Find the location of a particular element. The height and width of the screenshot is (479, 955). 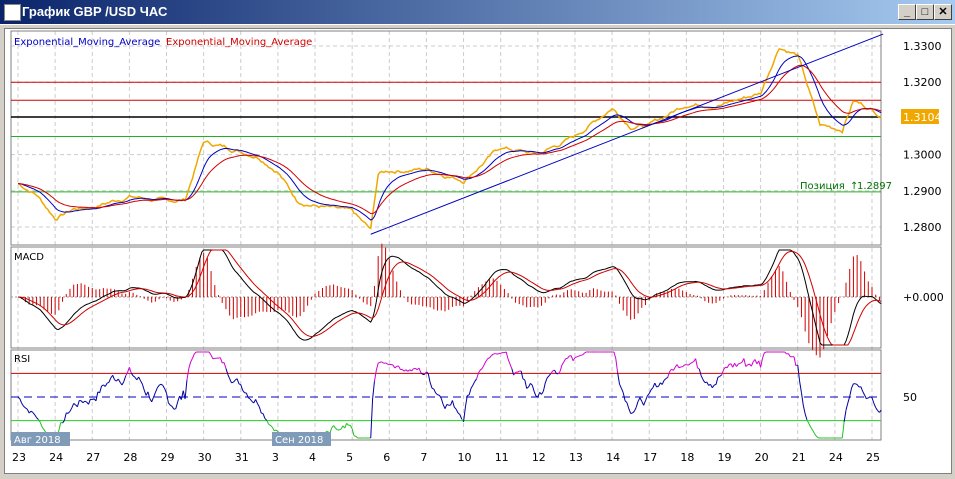

day-tick: 19 is located at coordinates (724, 457).